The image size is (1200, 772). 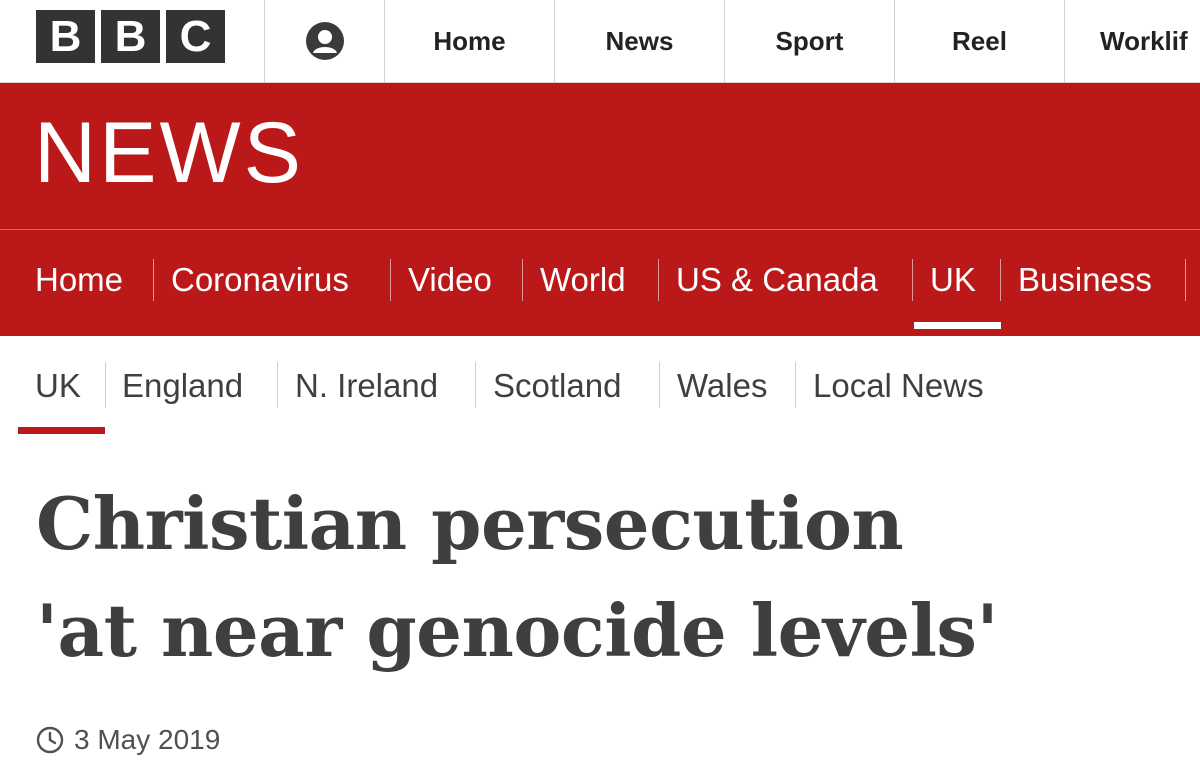 What do you see at coordinates (1064, 41) in the screenshot?
I see `divider` at bounding box center [1064, 41].